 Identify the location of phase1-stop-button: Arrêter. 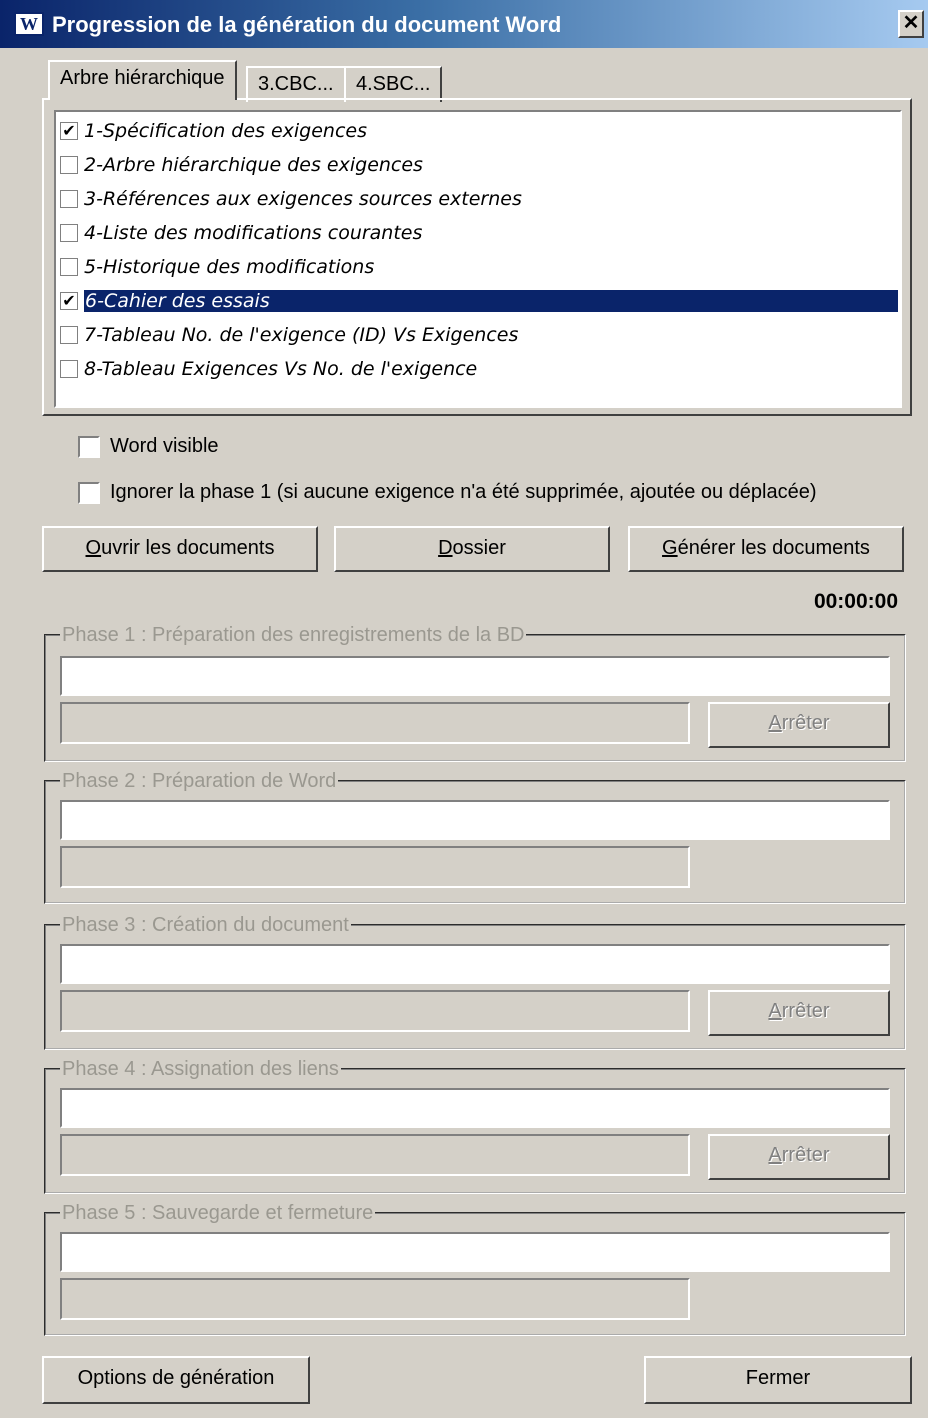
(799, 725).